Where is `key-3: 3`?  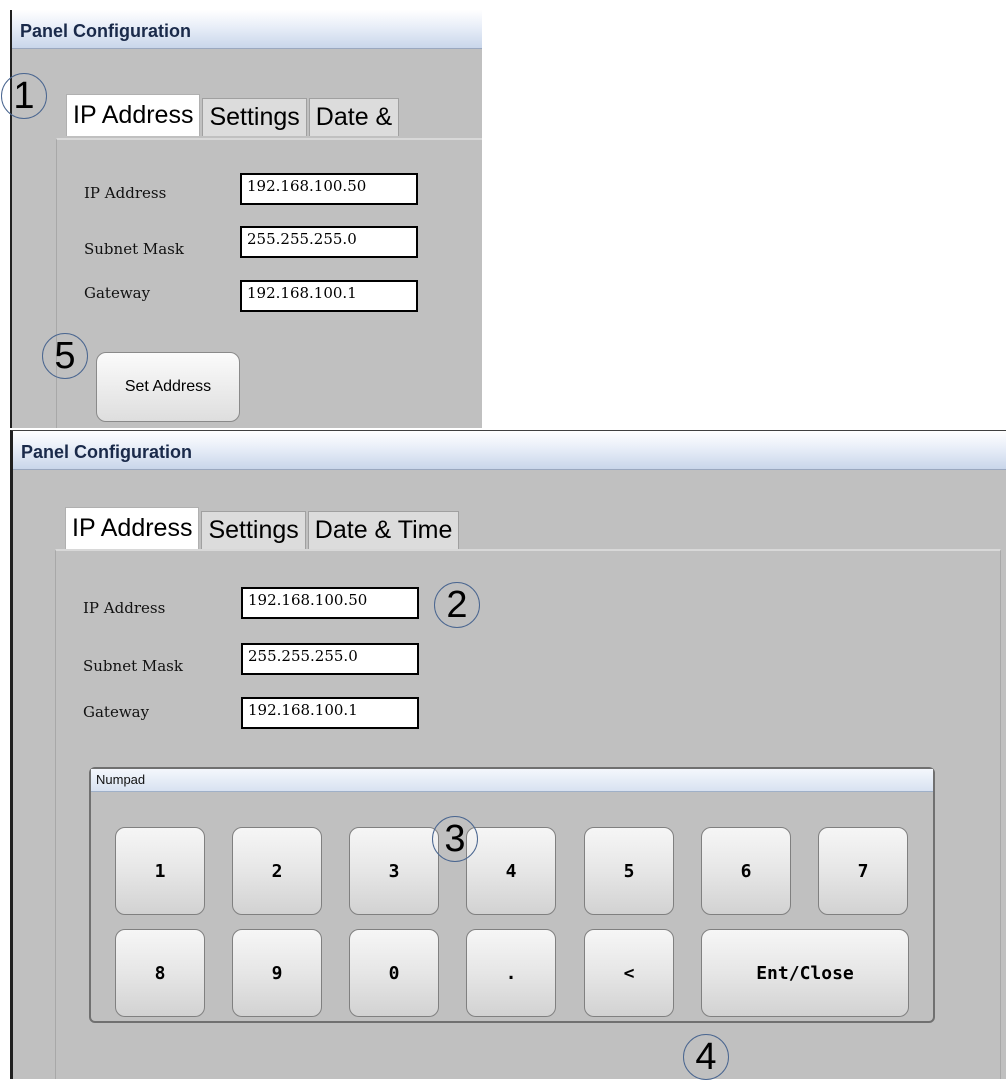 key-3: 3 is located at coordinates (394, 871).